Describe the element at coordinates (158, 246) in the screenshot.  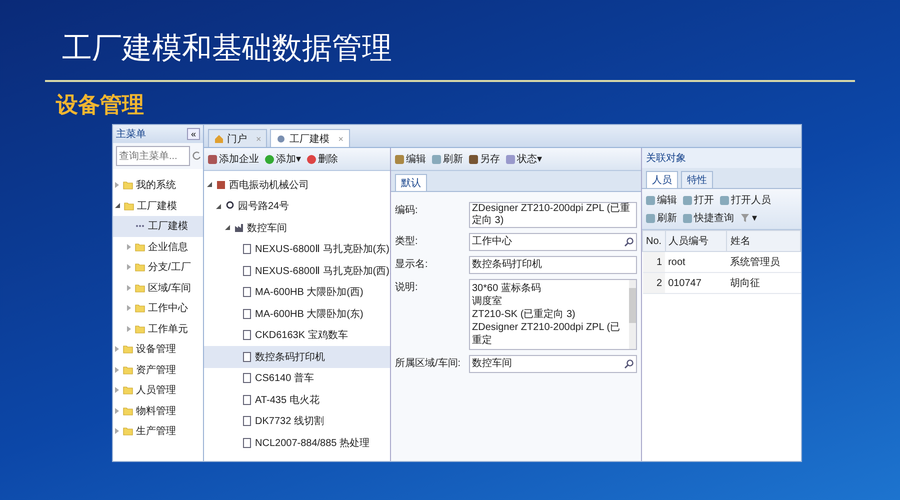
I see `sidebar-item: 企业信息` at that location.